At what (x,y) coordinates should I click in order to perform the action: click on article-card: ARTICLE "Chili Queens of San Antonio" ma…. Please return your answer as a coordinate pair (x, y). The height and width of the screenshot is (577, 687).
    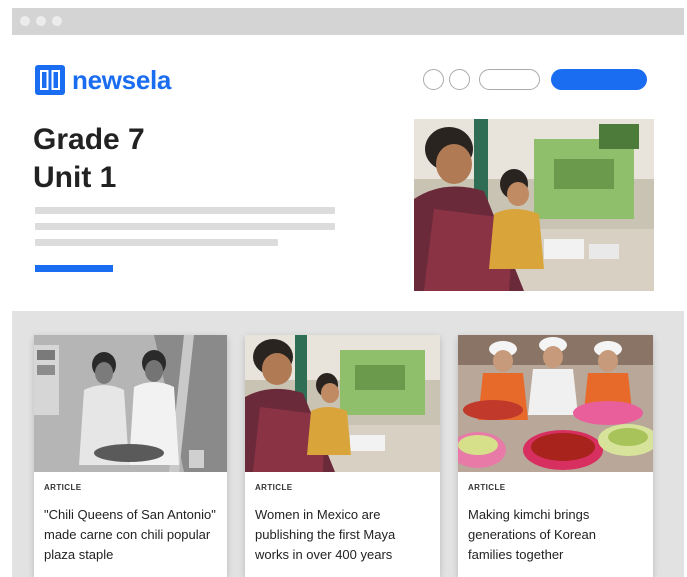
    Looking at the image, I should click on (130, 456).